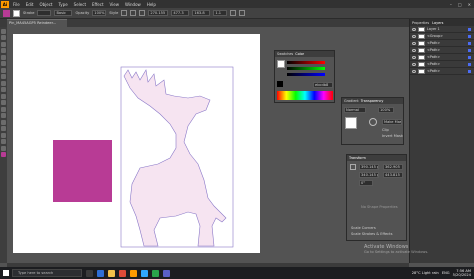  Describe the element at coordinates (155, 273) in the screenshot. I see `whatsapp-icon` at that location.